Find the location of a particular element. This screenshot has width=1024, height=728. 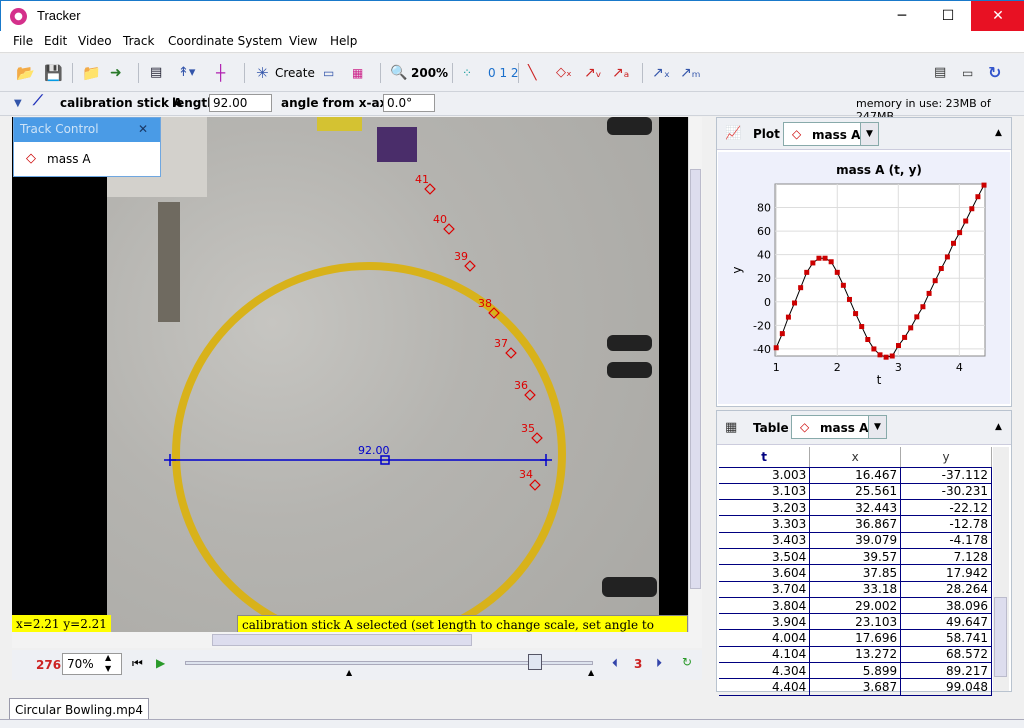

cell-x: 3.687 is located at coordinates (855, 687).